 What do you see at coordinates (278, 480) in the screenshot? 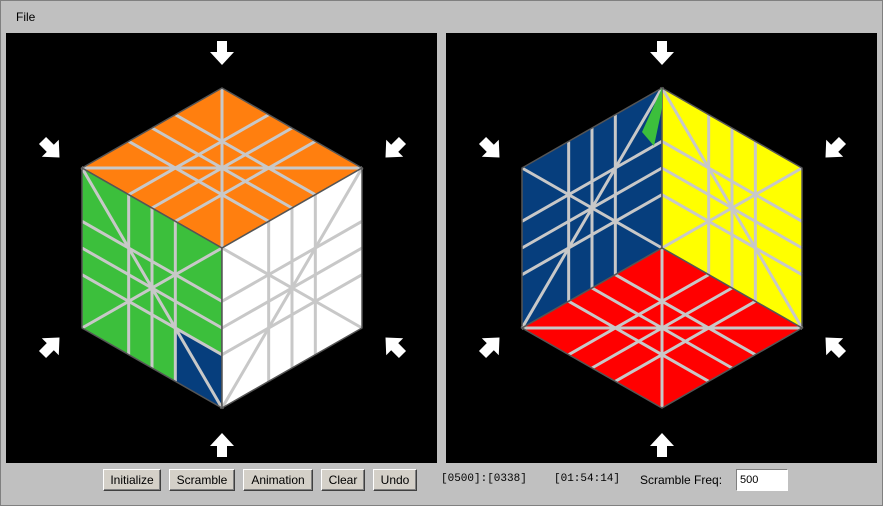
I see `animation-button: Animation` at bounding box center [278, 480].